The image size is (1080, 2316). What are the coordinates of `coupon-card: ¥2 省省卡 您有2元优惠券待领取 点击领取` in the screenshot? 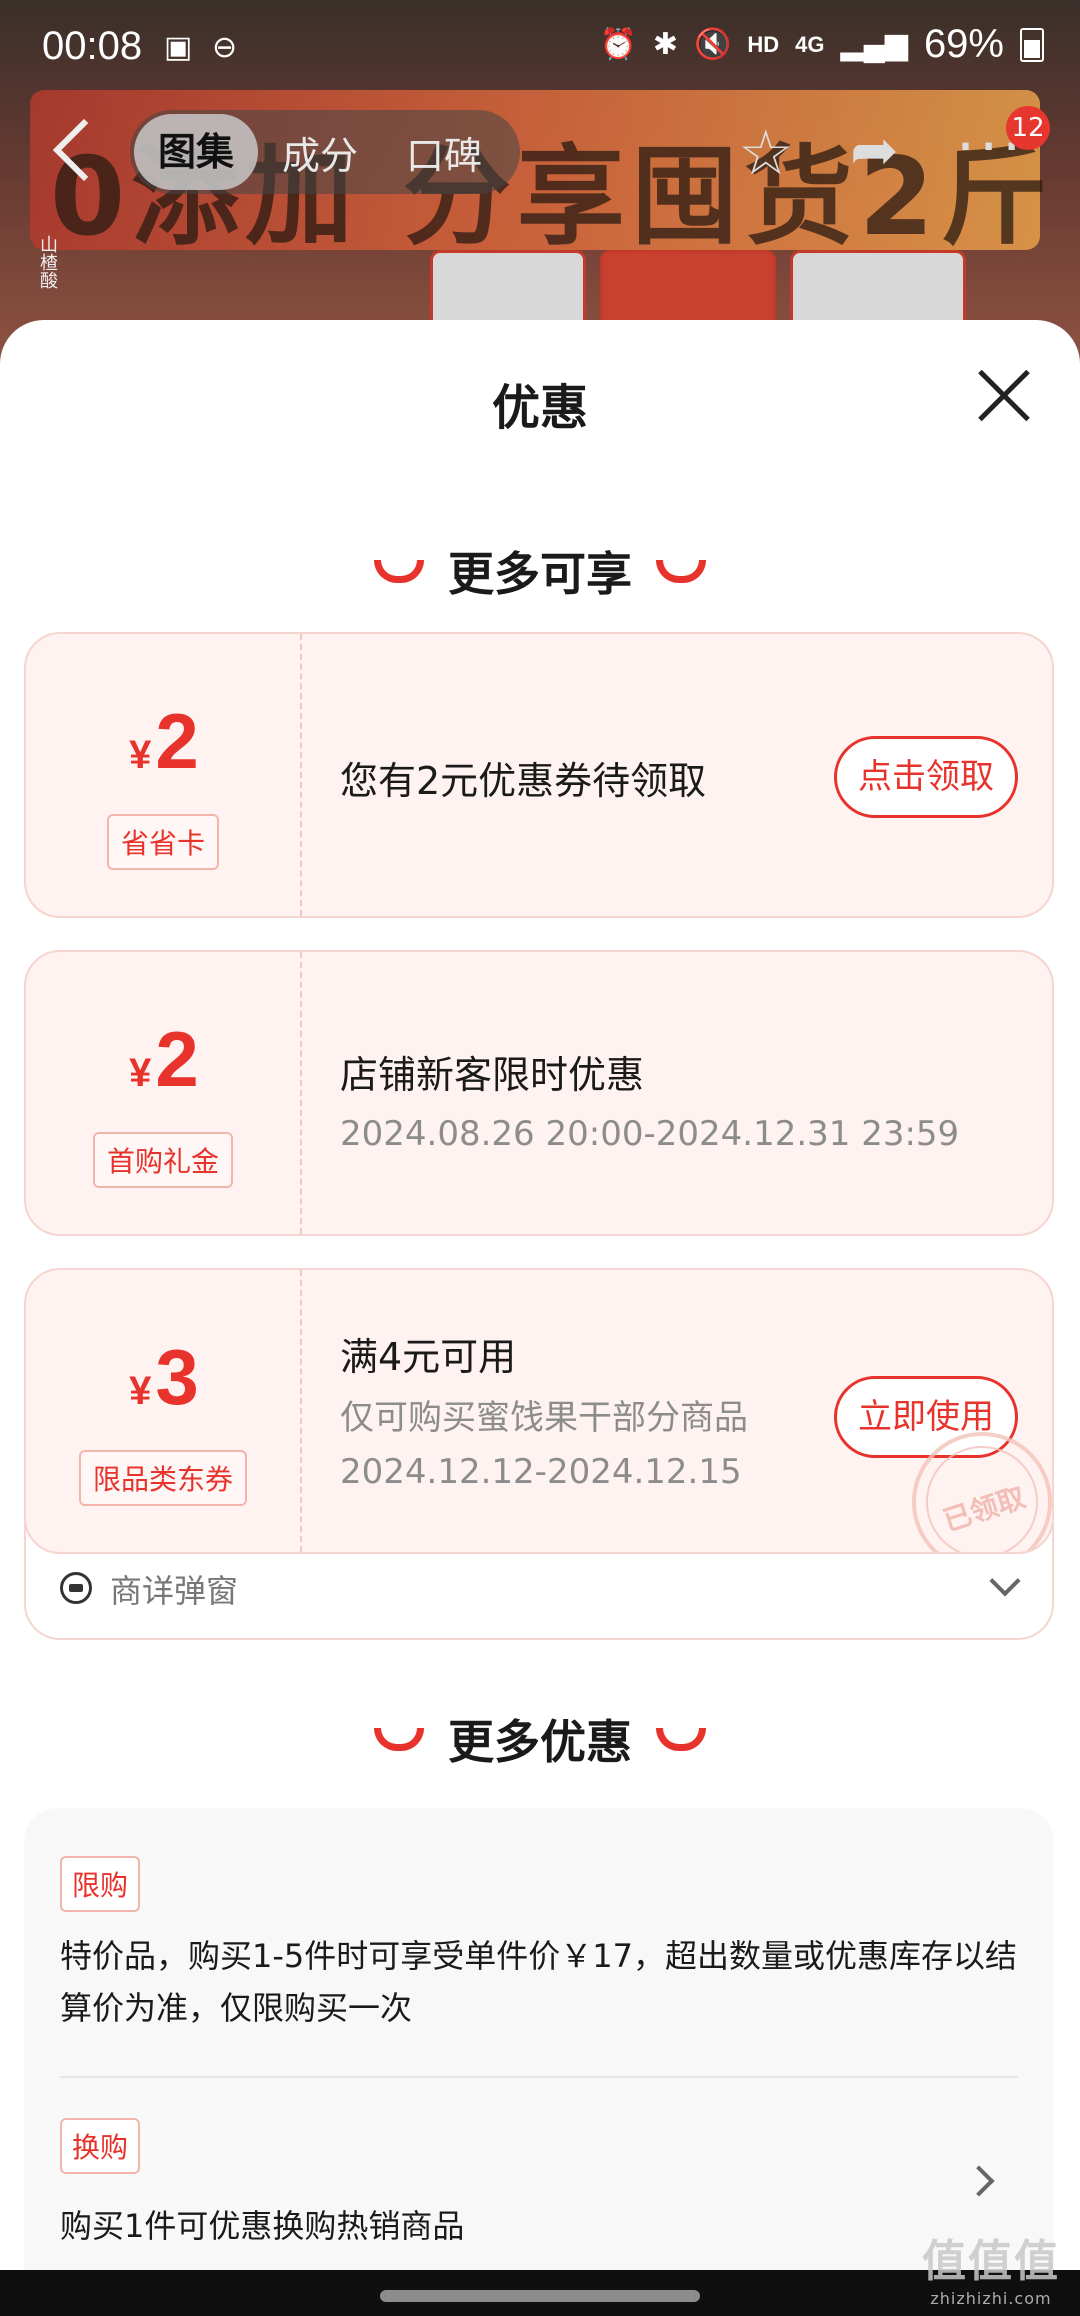 It's located at (539, 775).